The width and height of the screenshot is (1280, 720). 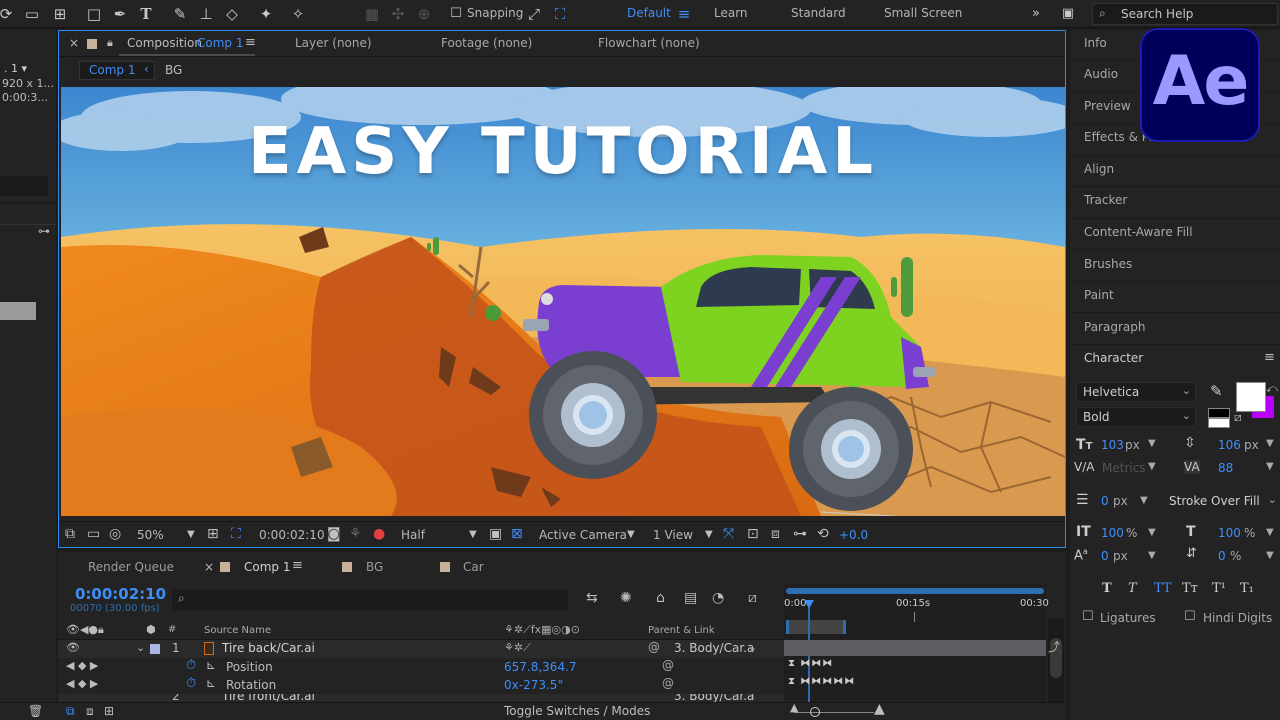 What do you see at coordinates (1138, 232) in the screenshot?
I see `panel-content-aware-fill: Content-Aware Fill` at bounding box center [1138, 232].